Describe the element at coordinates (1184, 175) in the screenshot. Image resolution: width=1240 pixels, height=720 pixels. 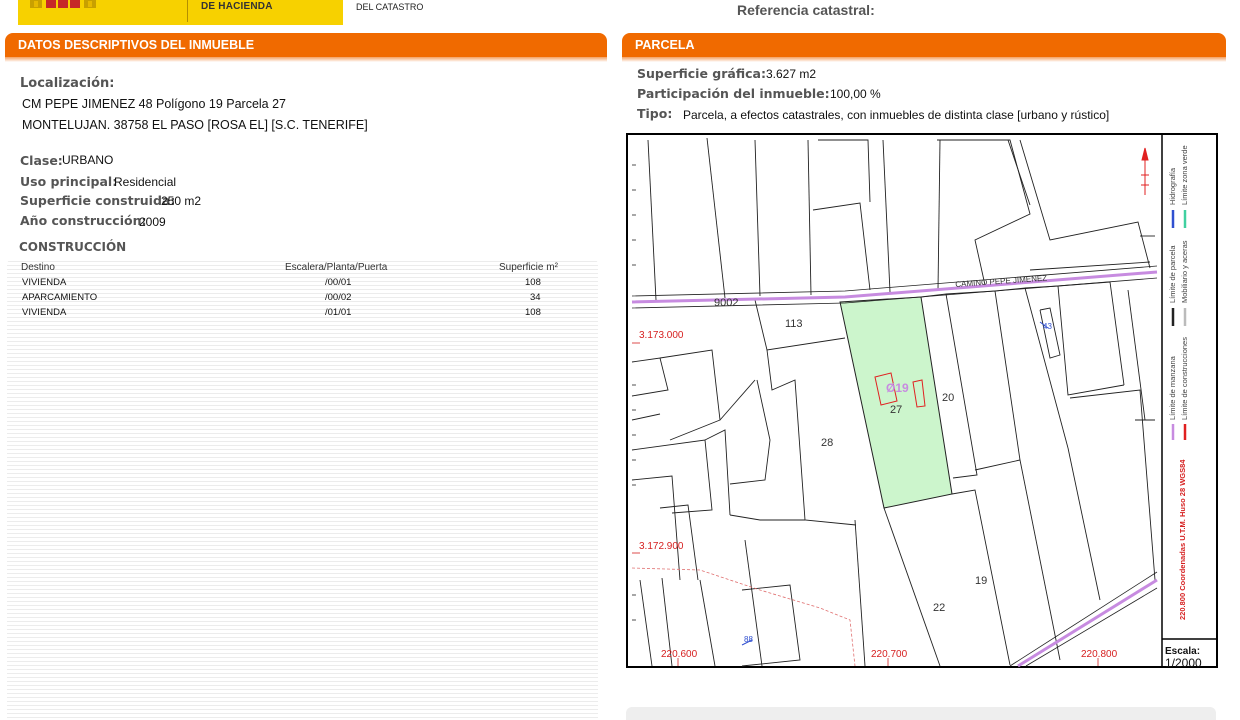
I see `legend-zona-verde: Límite zona verde` at that location.